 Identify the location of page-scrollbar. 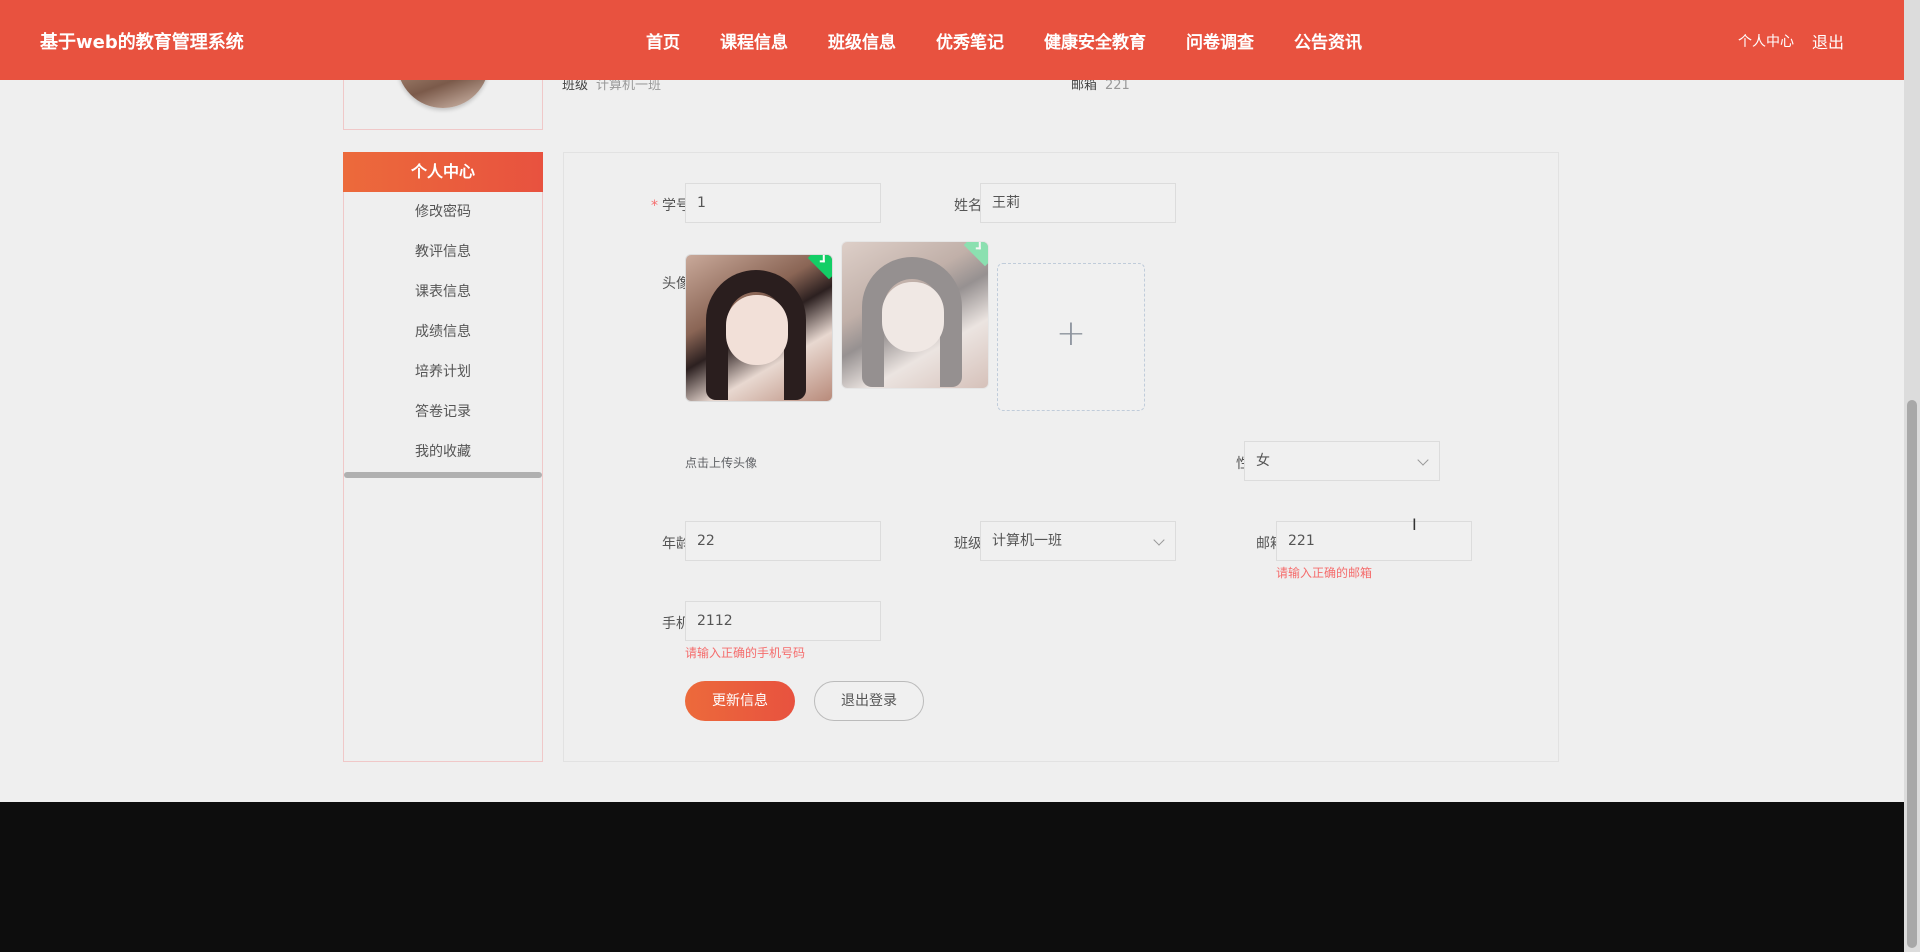
(1912, 476).